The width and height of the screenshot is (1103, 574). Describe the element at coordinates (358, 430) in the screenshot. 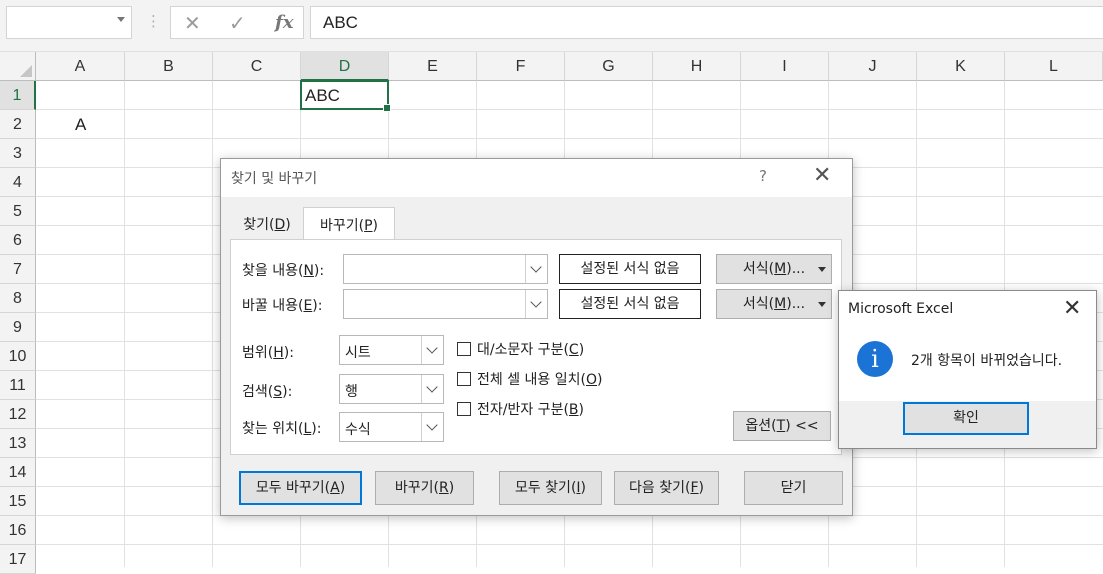

I see `look-in-value: 수식` at that location.